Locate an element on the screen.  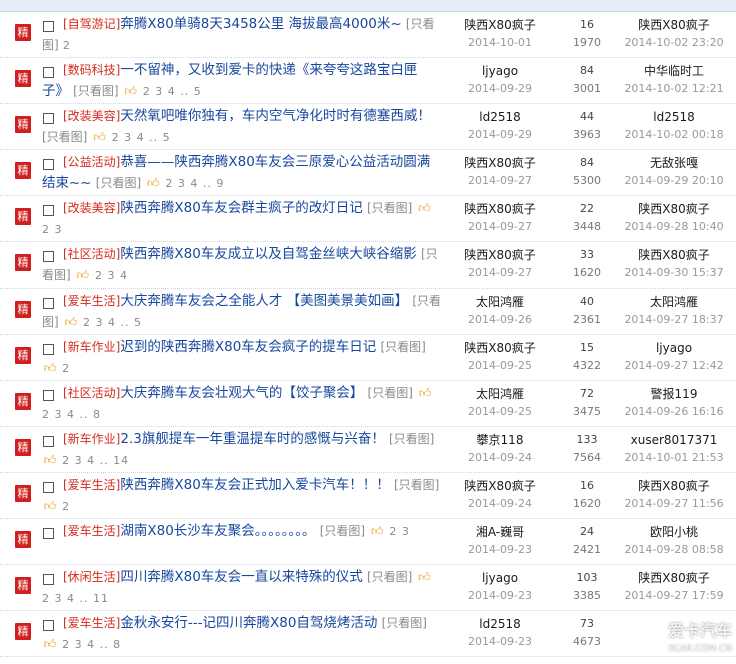
last-reply-user-link: 警报119 is located at coordinates (674, 394).